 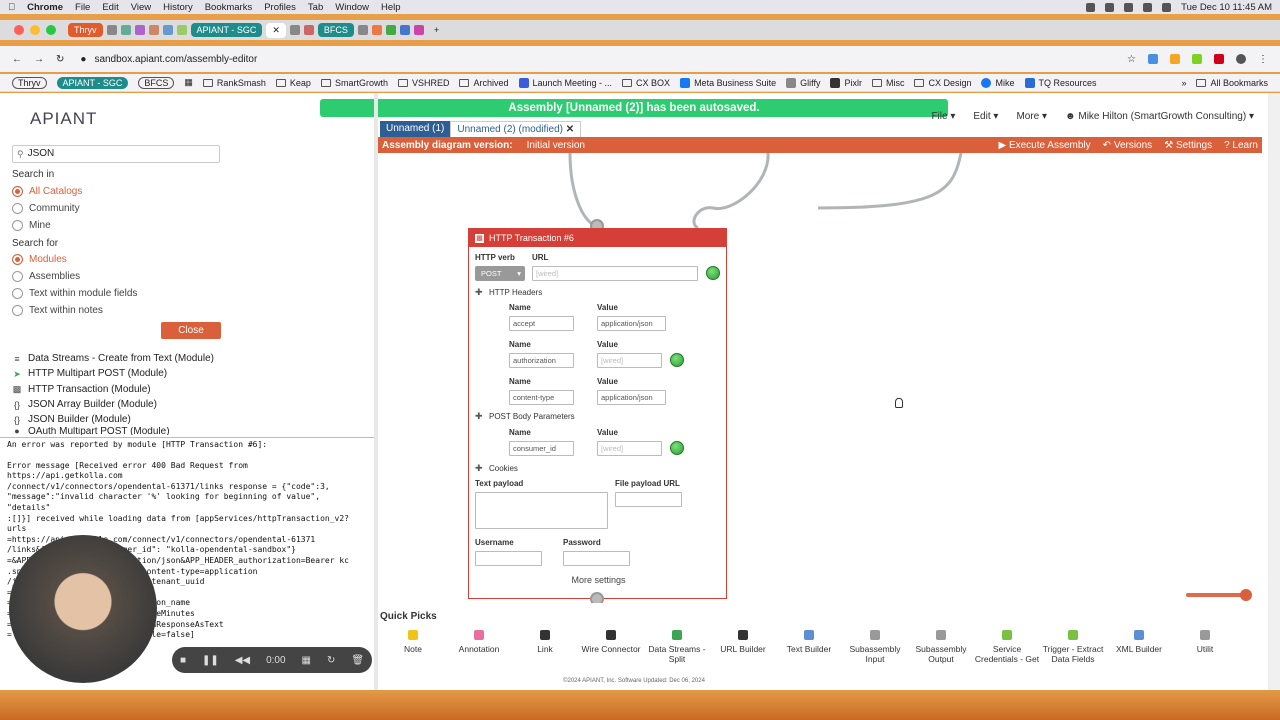 I want to click on quick-pick-utility: Utilit, so click(x=1205, y=647).